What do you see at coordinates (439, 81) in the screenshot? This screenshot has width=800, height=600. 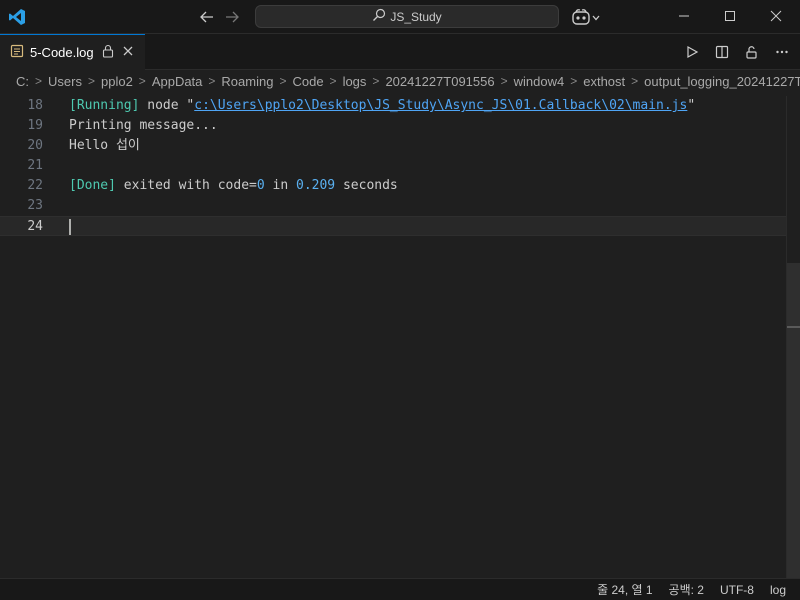 I see `breadcrumb-item: 20241227T091556` at bounding box center [439, 81].